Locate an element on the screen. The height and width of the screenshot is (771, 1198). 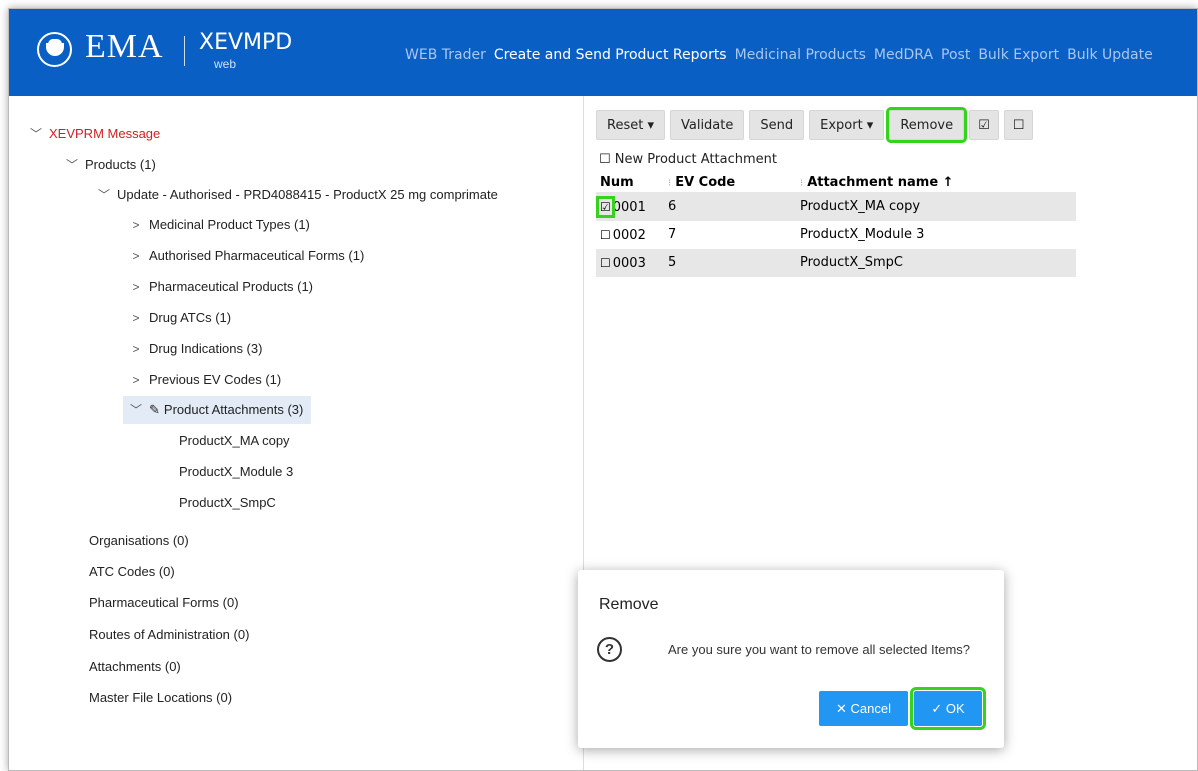
col-attachment-name: ⁝ Attachment name ↑ is located at coordinates (936, 182).